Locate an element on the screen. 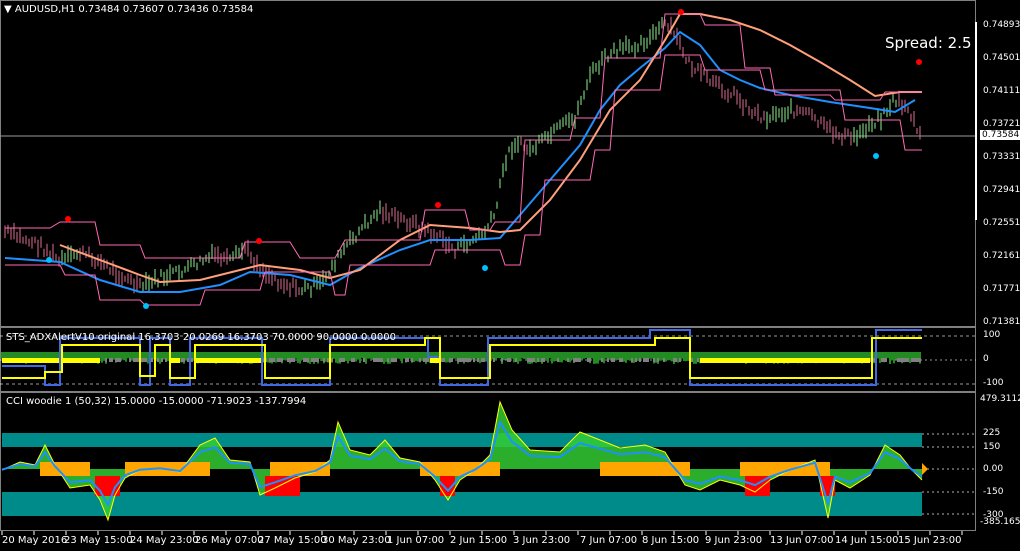  time-label: 20 May 2016 is located at coordinates (35, 540).